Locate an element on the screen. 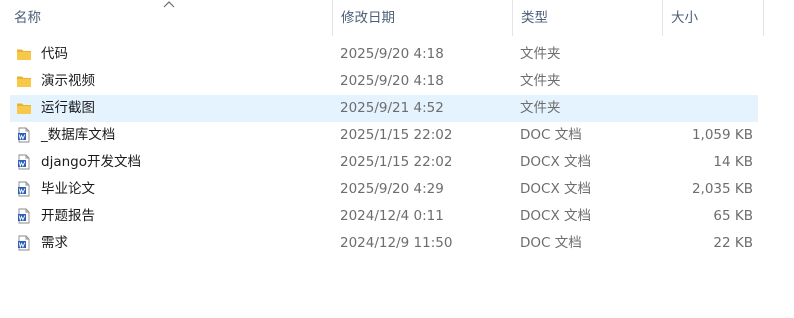 This screenshot has height=318, width=794. file-row: 代码 2025/9/20 4:18 文件夹 is located at coordinates (384, 54).